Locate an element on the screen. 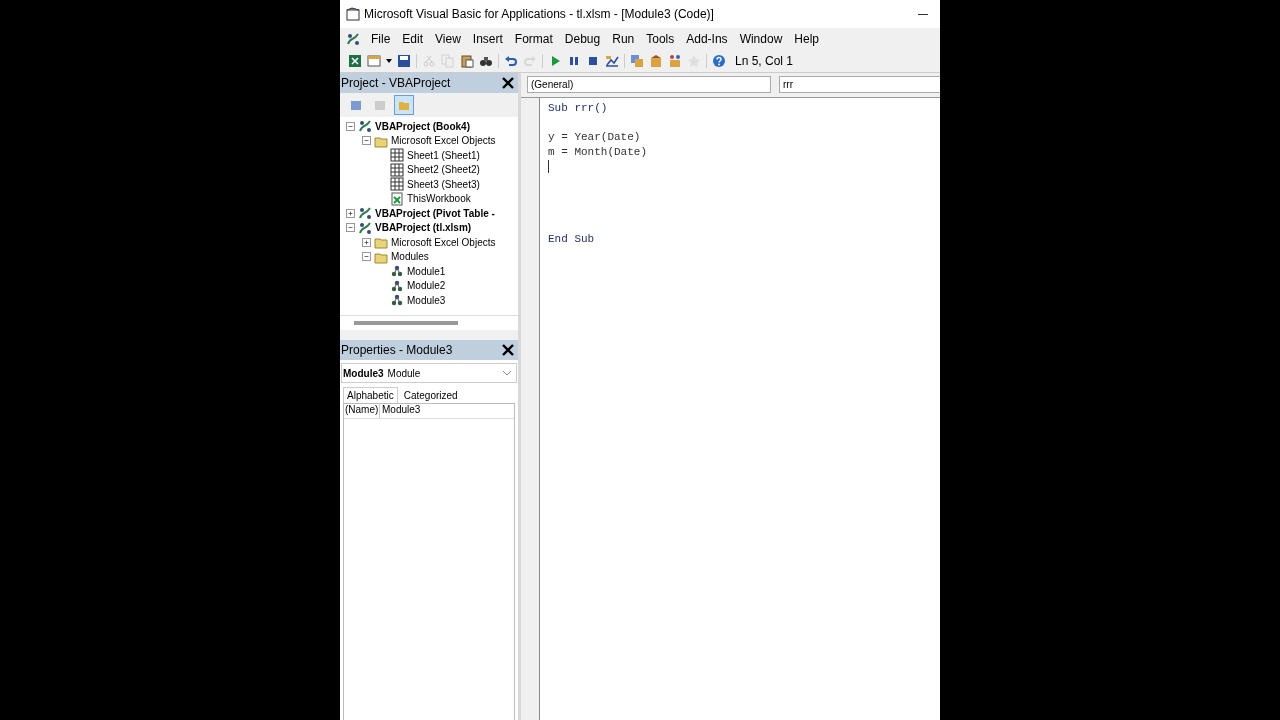  code-line: Sub rrr() is located at coordinates (578, 109).